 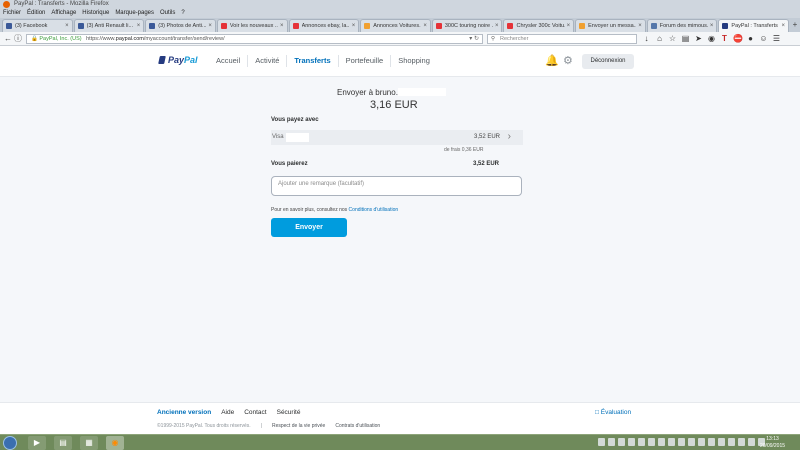 What do you see at coordinates (562, 39) in the screenshot?
I see `search-bar: ⚲ Rechercher` at bounding box center [562, 39].